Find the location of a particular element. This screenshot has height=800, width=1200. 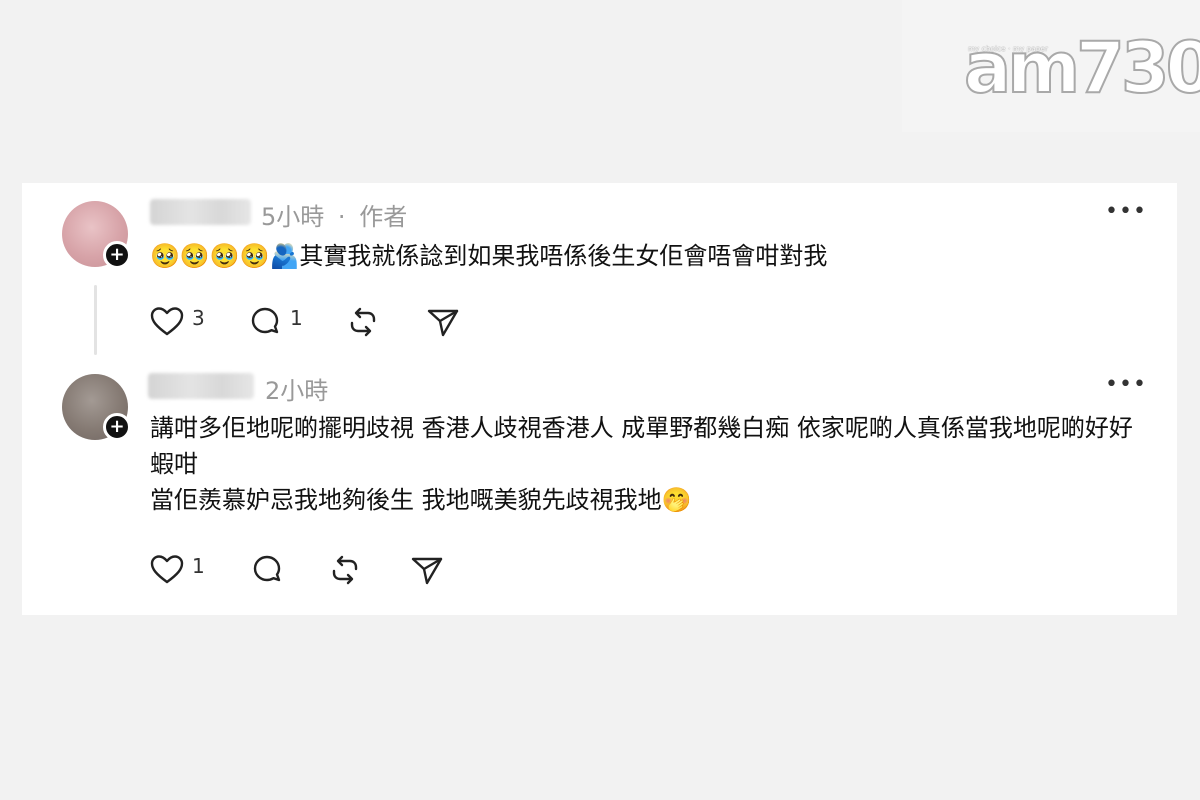

logo-text: am730 is located at coordinates (1081, 68).